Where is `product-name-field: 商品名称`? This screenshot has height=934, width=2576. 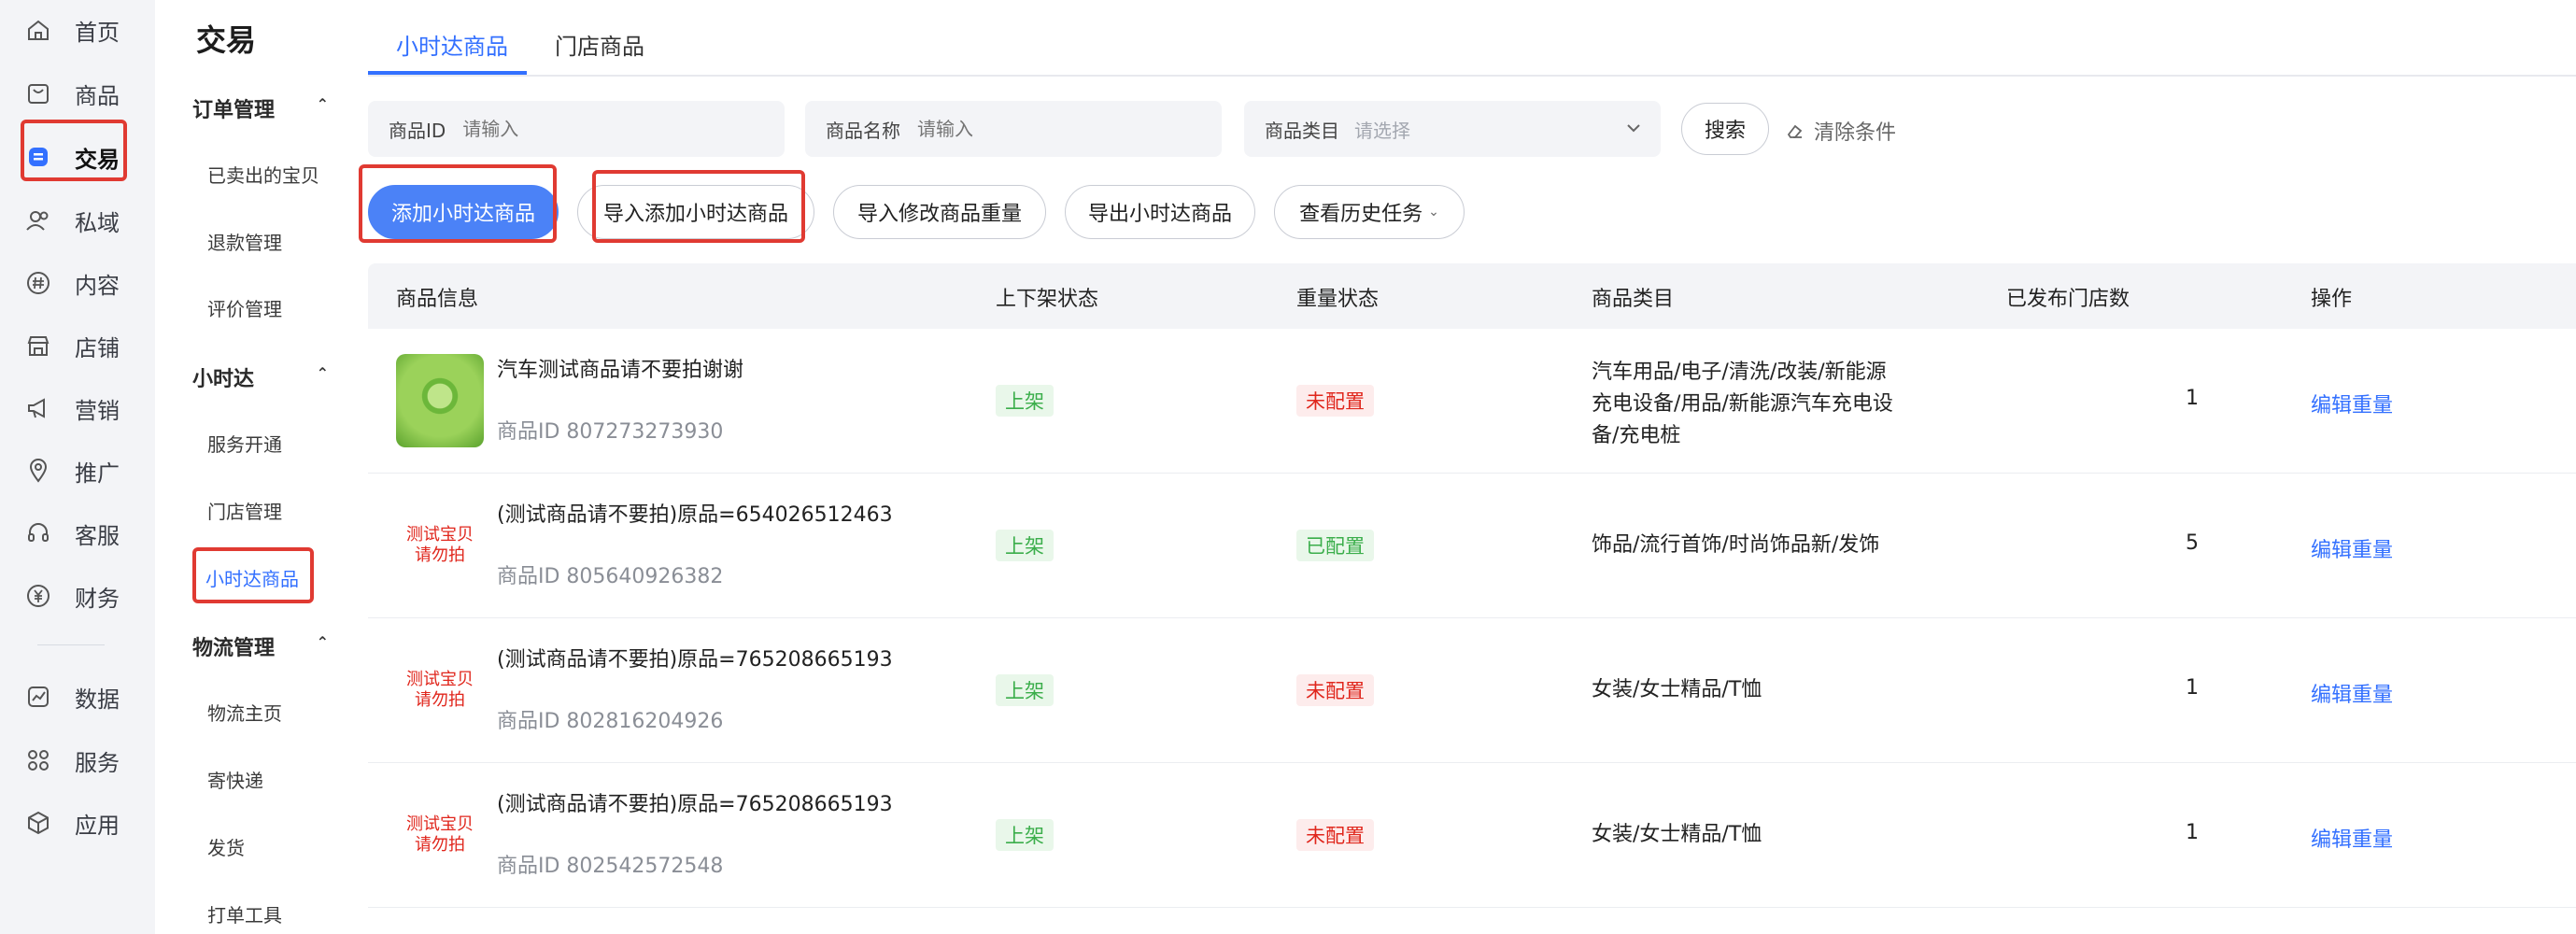 product-name-field: 商品名称 is located at coordinates (1013, 129).